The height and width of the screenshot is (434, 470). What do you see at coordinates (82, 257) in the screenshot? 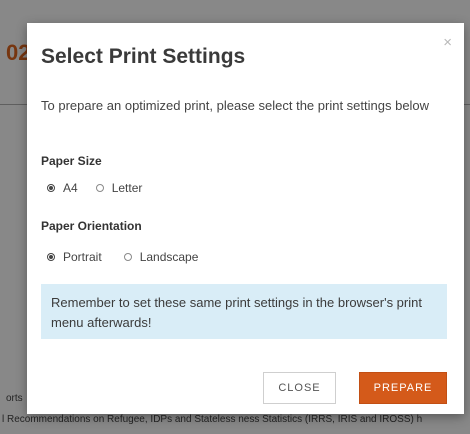
I see `radio-portrait-label: Portrait` at bounding box center [82, 257].